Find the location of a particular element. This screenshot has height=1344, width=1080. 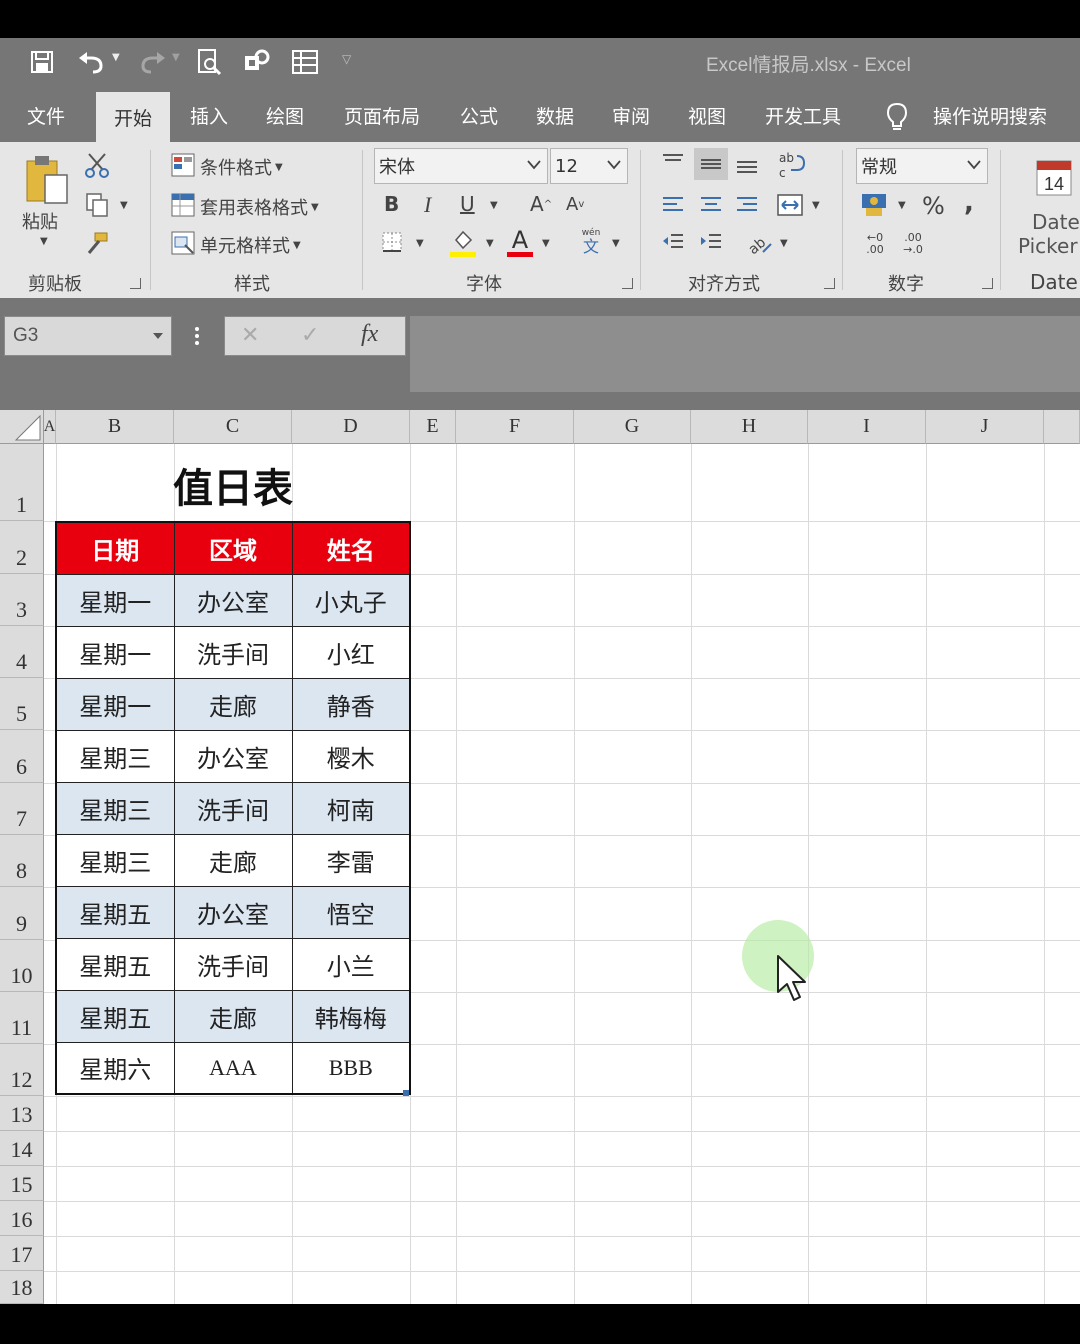

row-header-7: 7 is located at coordinates (22, 809).